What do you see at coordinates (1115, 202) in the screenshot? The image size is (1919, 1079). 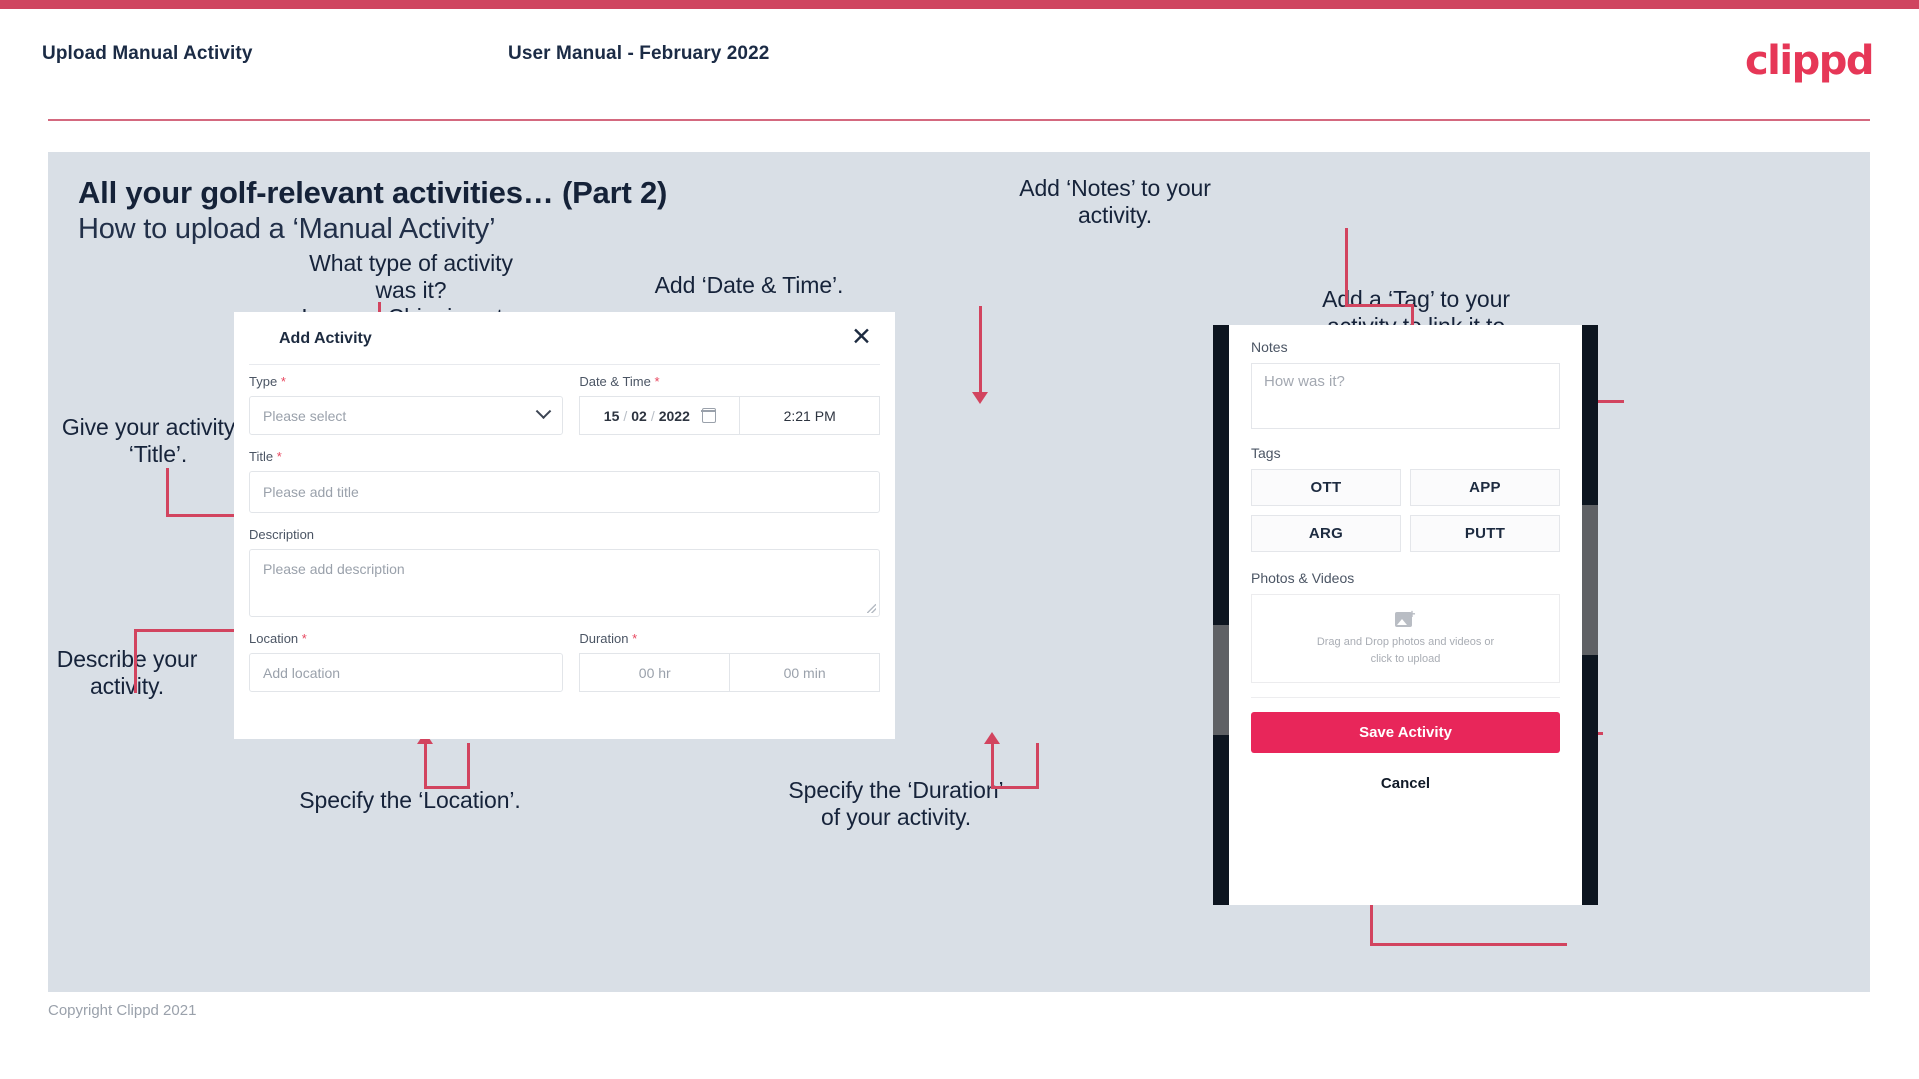 I see `annotation-notes: Add ‘Notes’ to your activity.` at bounding box center [1115, 202].